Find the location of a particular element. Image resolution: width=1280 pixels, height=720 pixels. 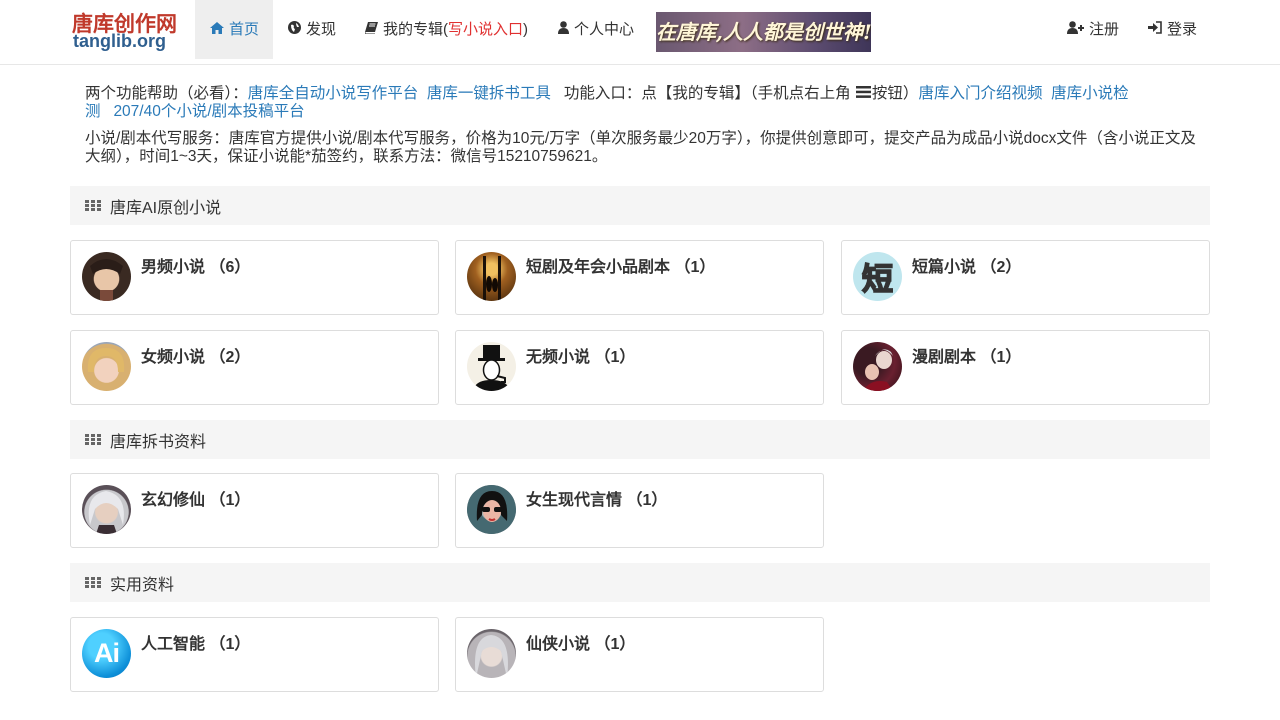

site-logo: 唐库创作网 tanglib.org is located at coordinates (127, 31).